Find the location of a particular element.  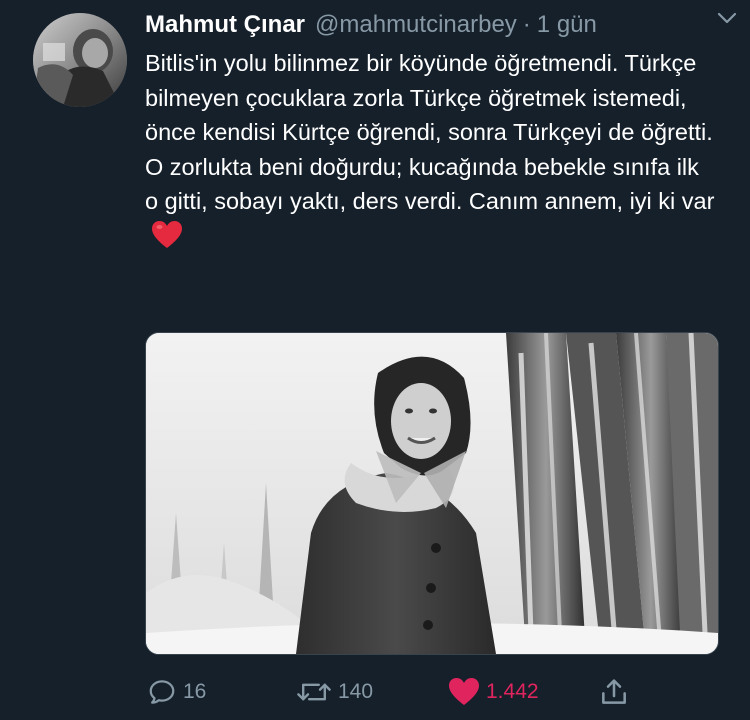

avatar is located at coordinates (80, 60).